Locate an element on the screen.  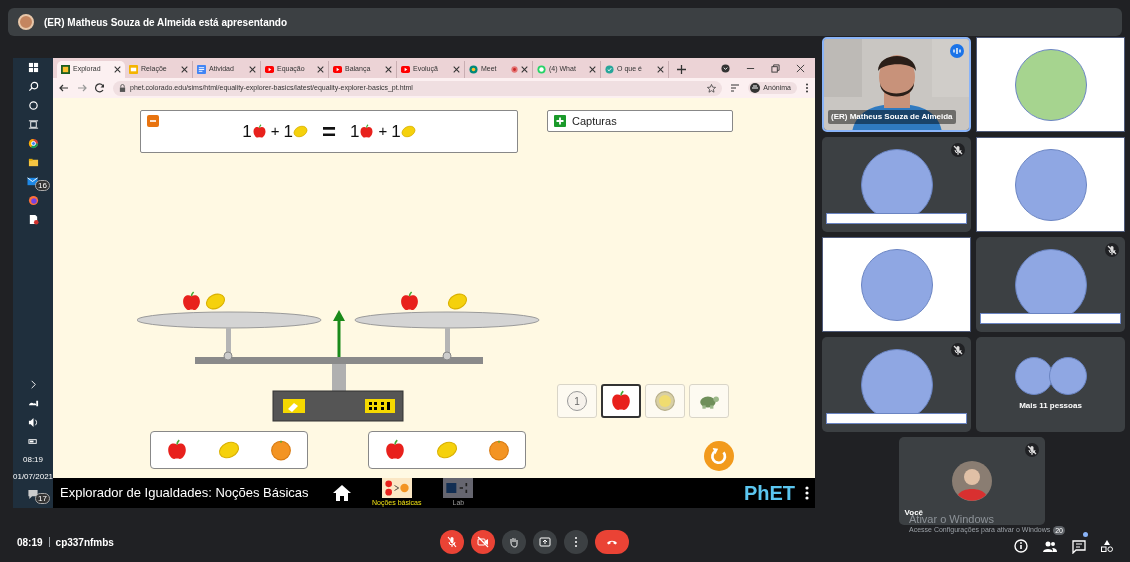
plus-icon is located at coordinates (560, 121).